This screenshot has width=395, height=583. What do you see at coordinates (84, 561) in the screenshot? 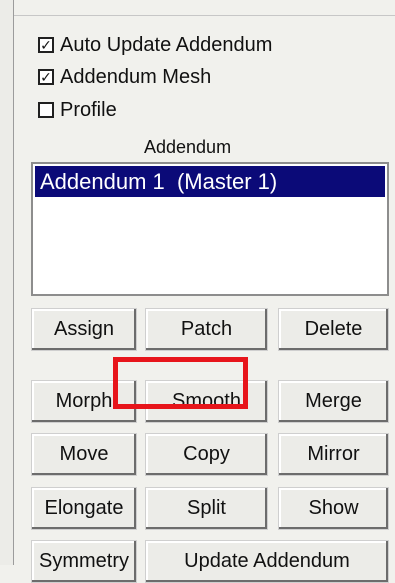
I see `symmetry-button: Symmetry` at bounding box center [84, 561].